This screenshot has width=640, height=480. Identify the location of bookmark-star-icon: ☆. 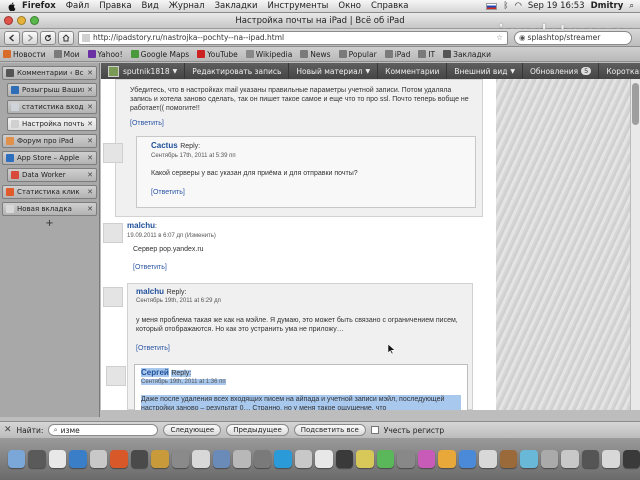
(499, 37).